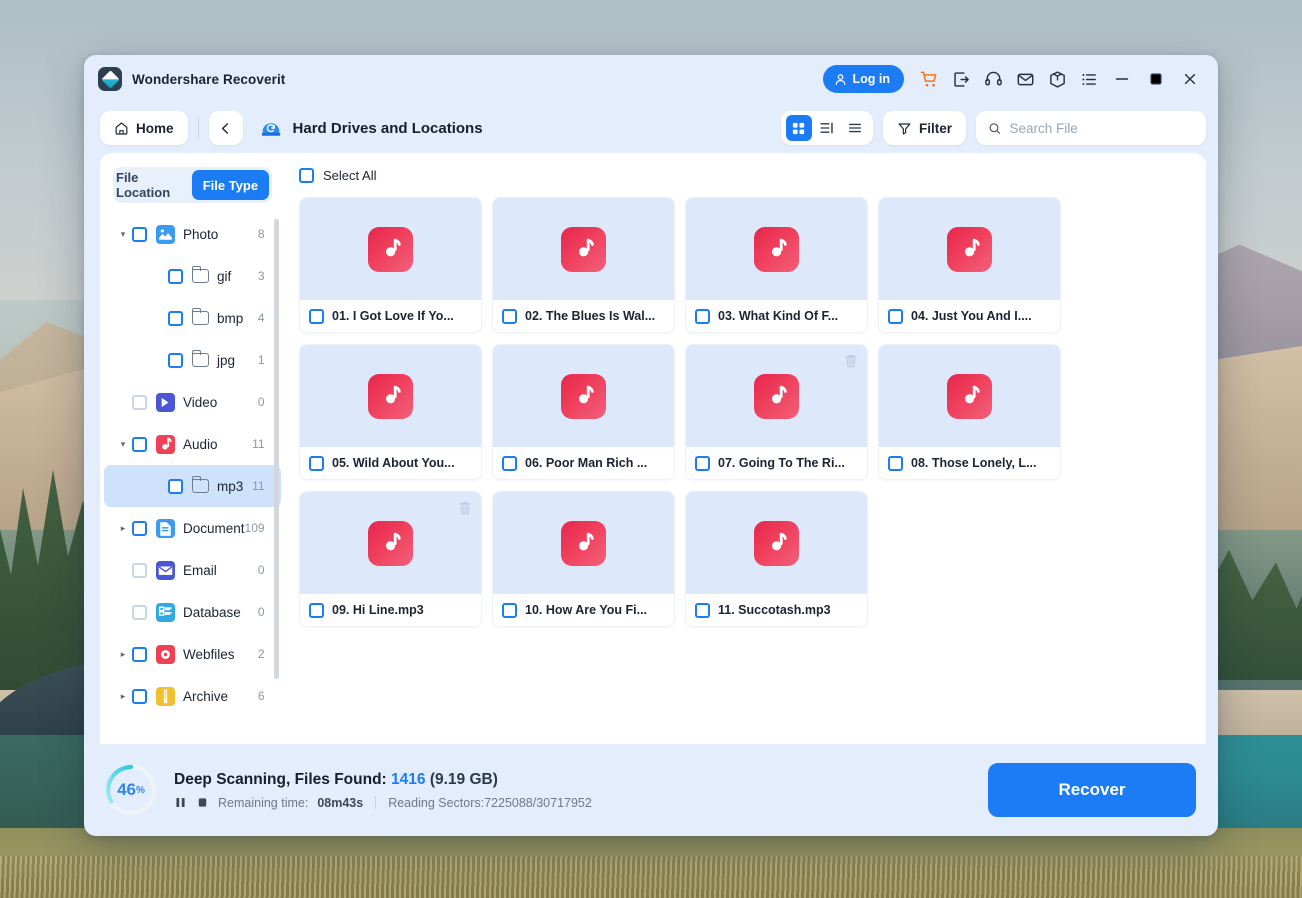 The height and width of the screenshot is (898, 1302). What do you see at coordinates (139, 570) in the screenshot?
I see `sidebar-checkbox-email` at bounding box center [139, 570].